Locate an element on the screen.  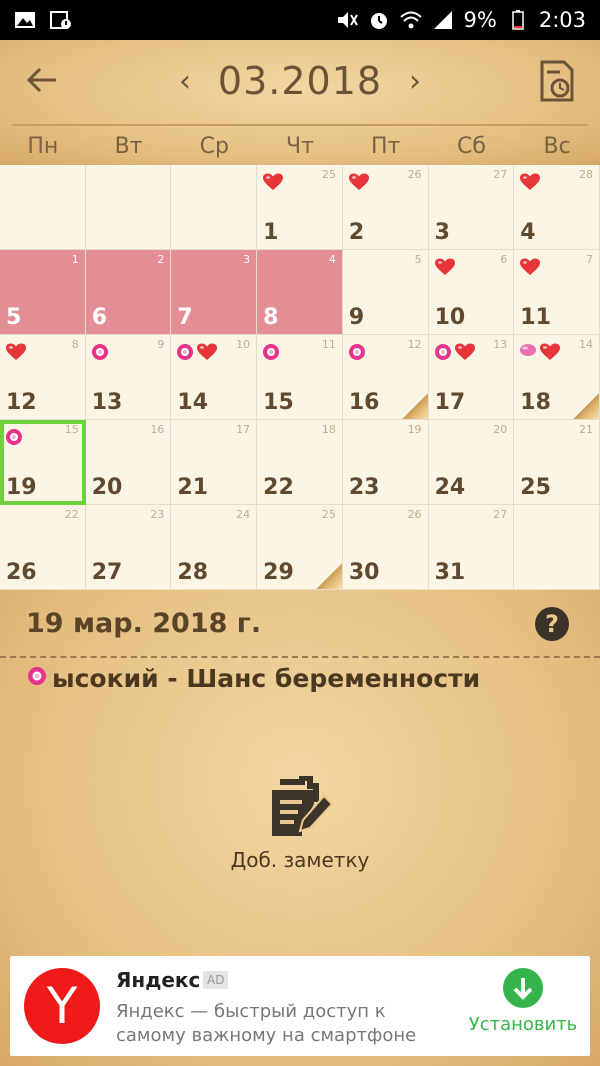
day-number: 20 is located at coordinates (107, 487).